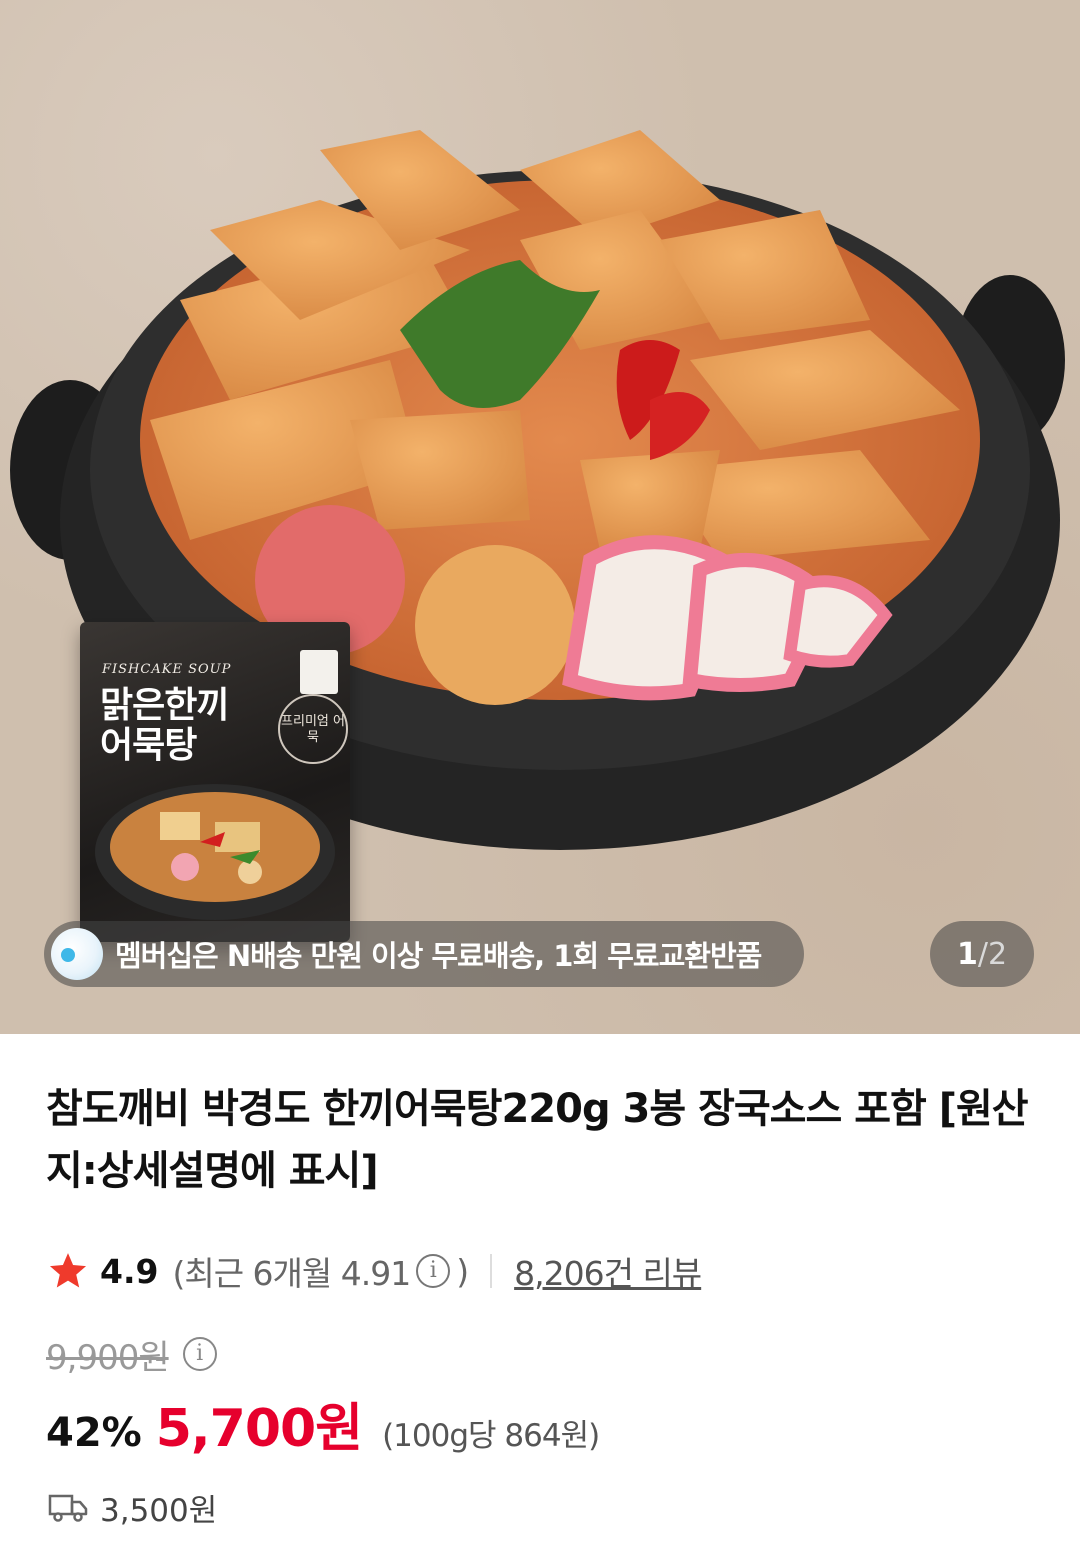 The image size is (1080, 1561). I want to click on price-info-icon: i, so click(199, 1354).